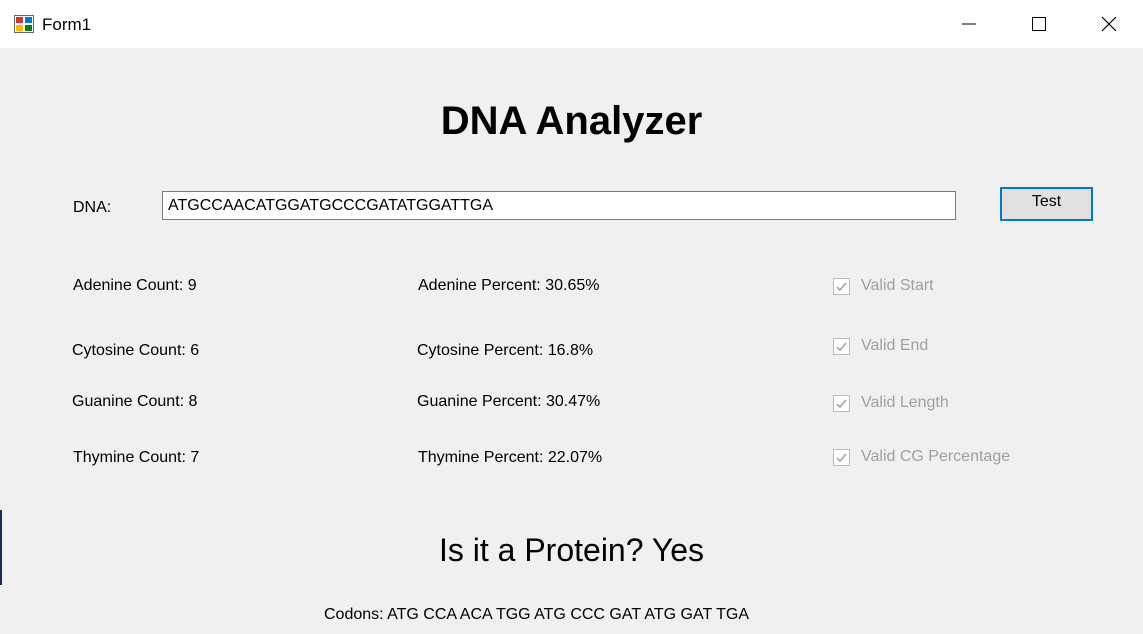 Image resolution: width=1143 pixels, height=634 pixels. I want to click on close-button, so click(1108, 24).